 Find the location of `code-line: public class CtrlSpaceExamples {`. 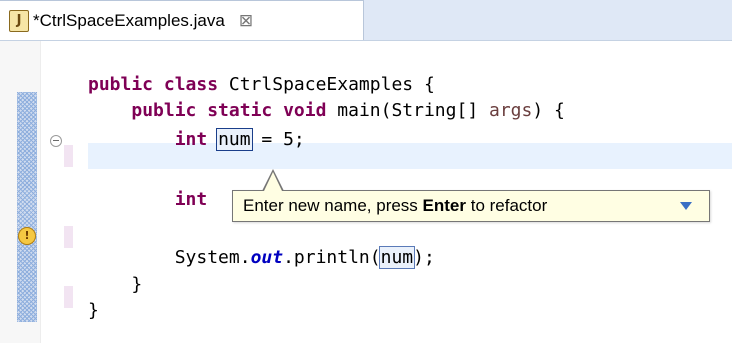

code-line: public class CtrlSpaceExamples { is located at coordinates (261, 85).